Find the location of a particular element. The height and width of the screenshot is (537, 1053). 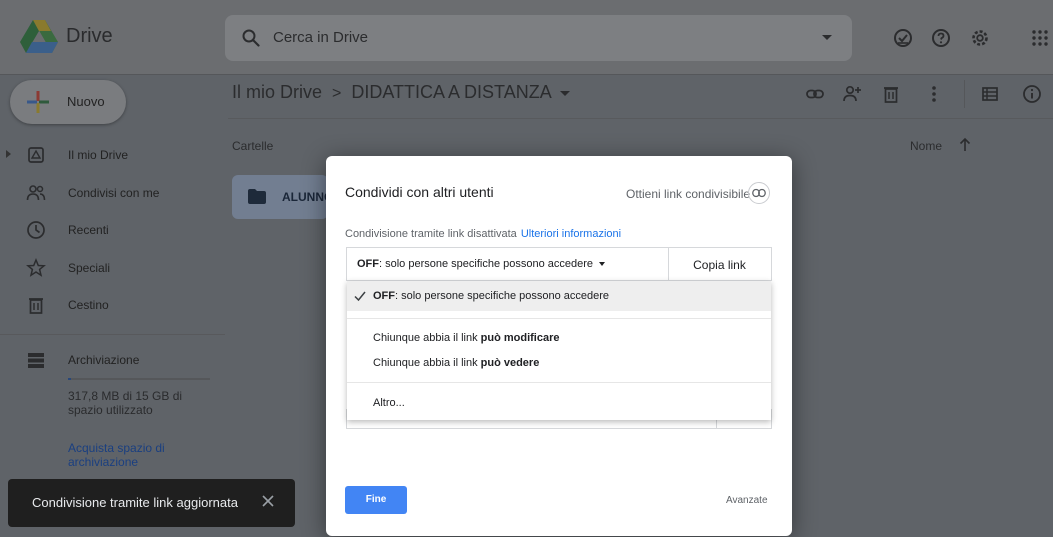

folder-item: ALUNNO is located at coordinates (282, 197).